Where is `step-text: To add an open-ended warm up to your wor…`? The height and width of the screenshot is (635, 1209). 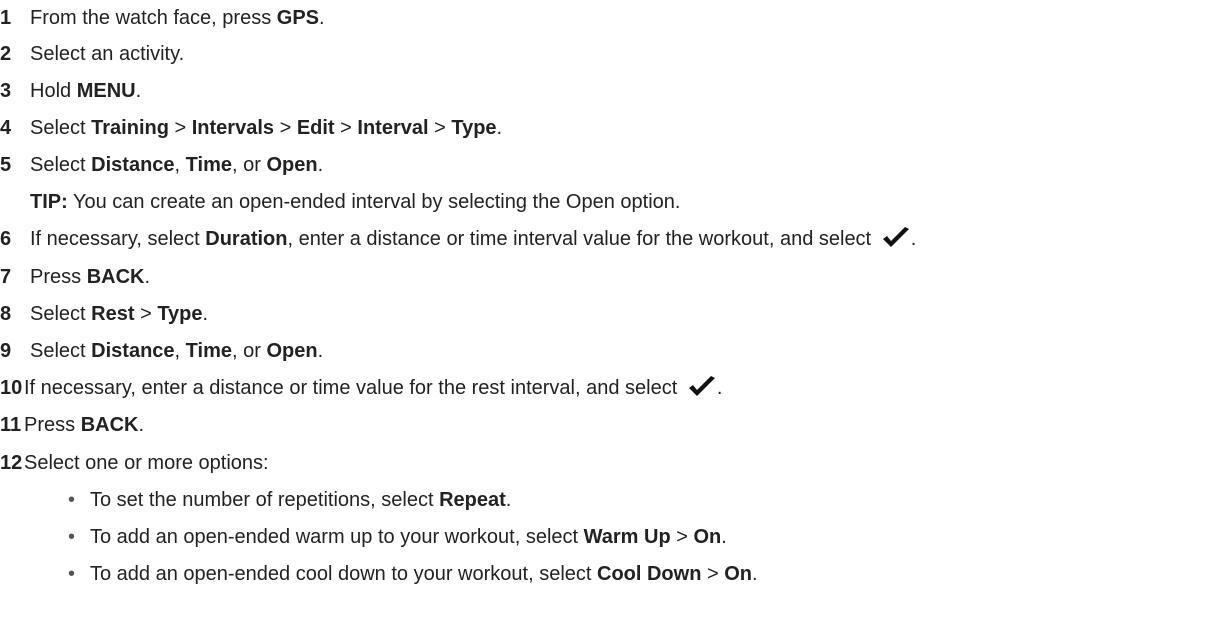
step-text: To add an open-ended warm up to your wor… is located at coordinates (337, 537).